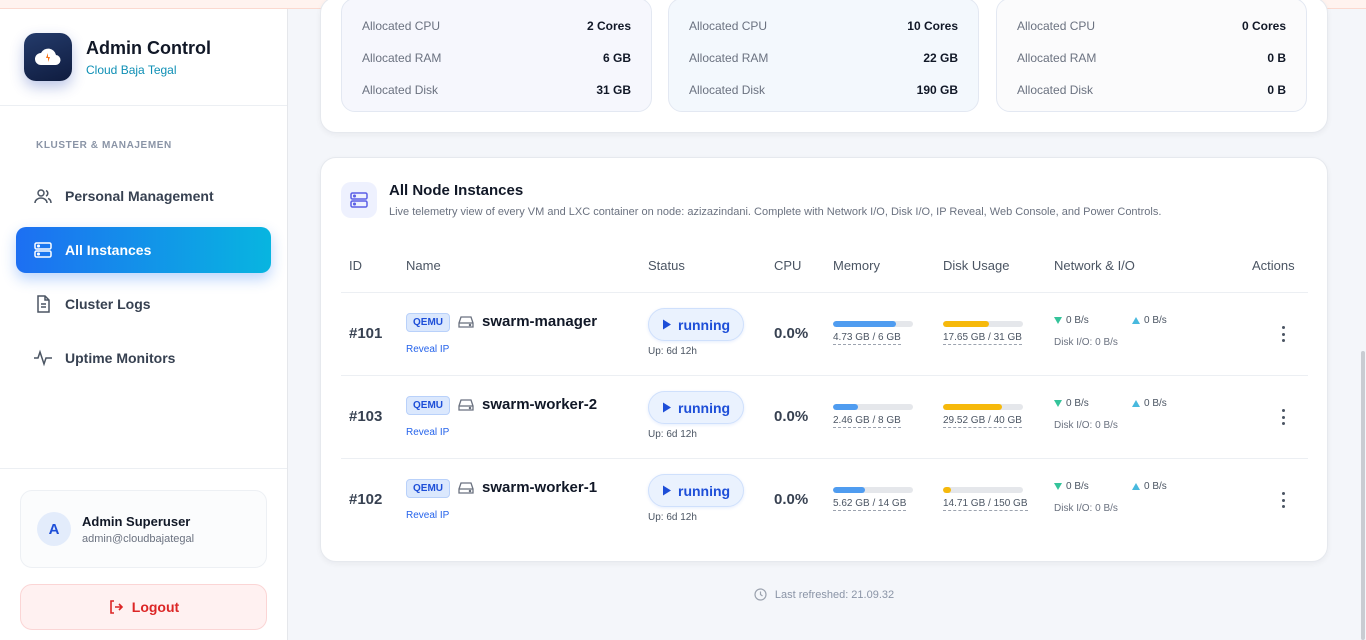 This screenshot has width=1366, height=640. Describe the element at coordinates (108, 304) in the screenshot. I see `sidebar-item-label: Cluster Logs` at that location.